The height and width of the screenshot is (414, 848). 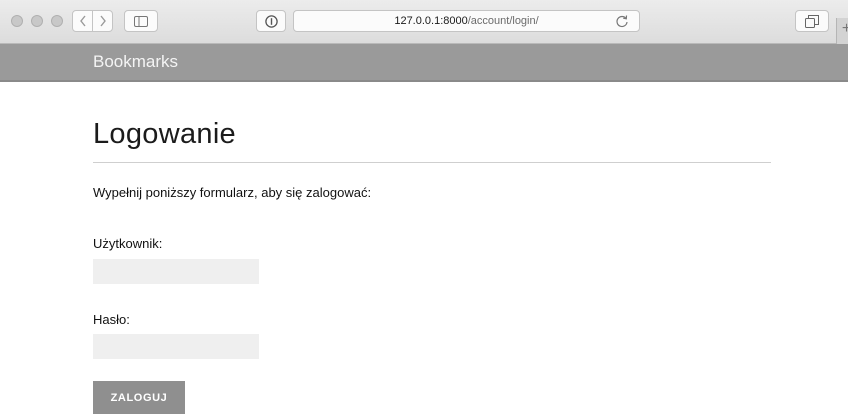 I want to click on tabs-overview-icon, so click(x=812, y=21).